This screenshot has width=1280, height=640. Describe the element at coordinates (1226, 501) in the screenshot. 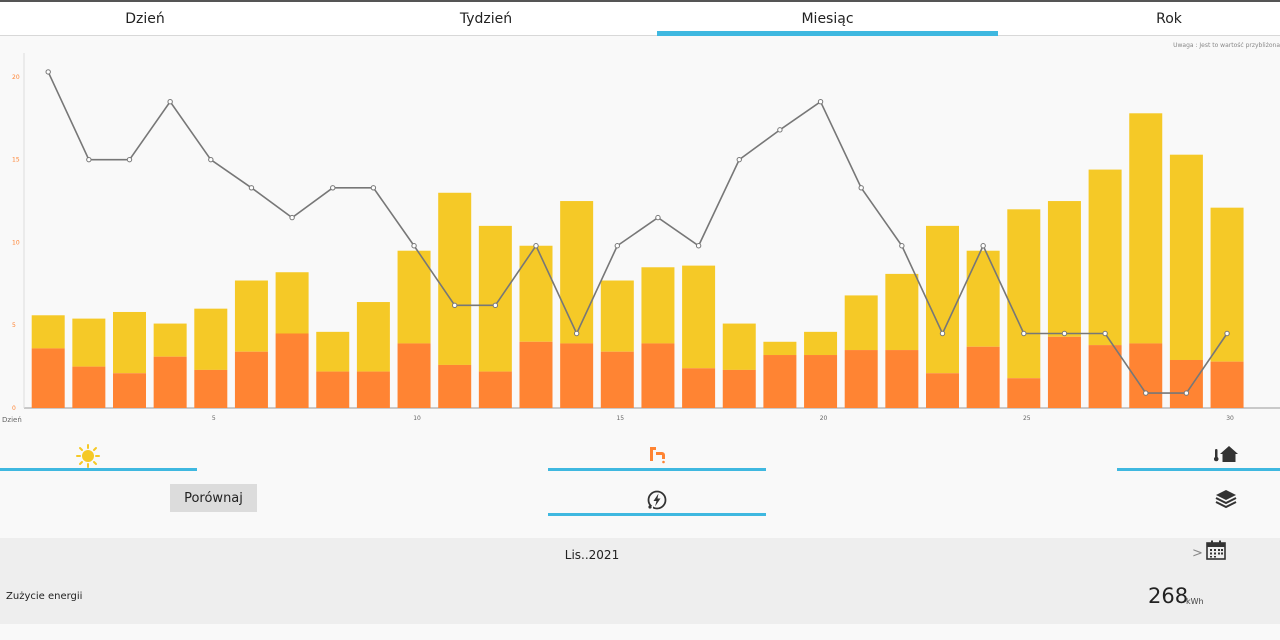

I see `layers-icon` at that location.